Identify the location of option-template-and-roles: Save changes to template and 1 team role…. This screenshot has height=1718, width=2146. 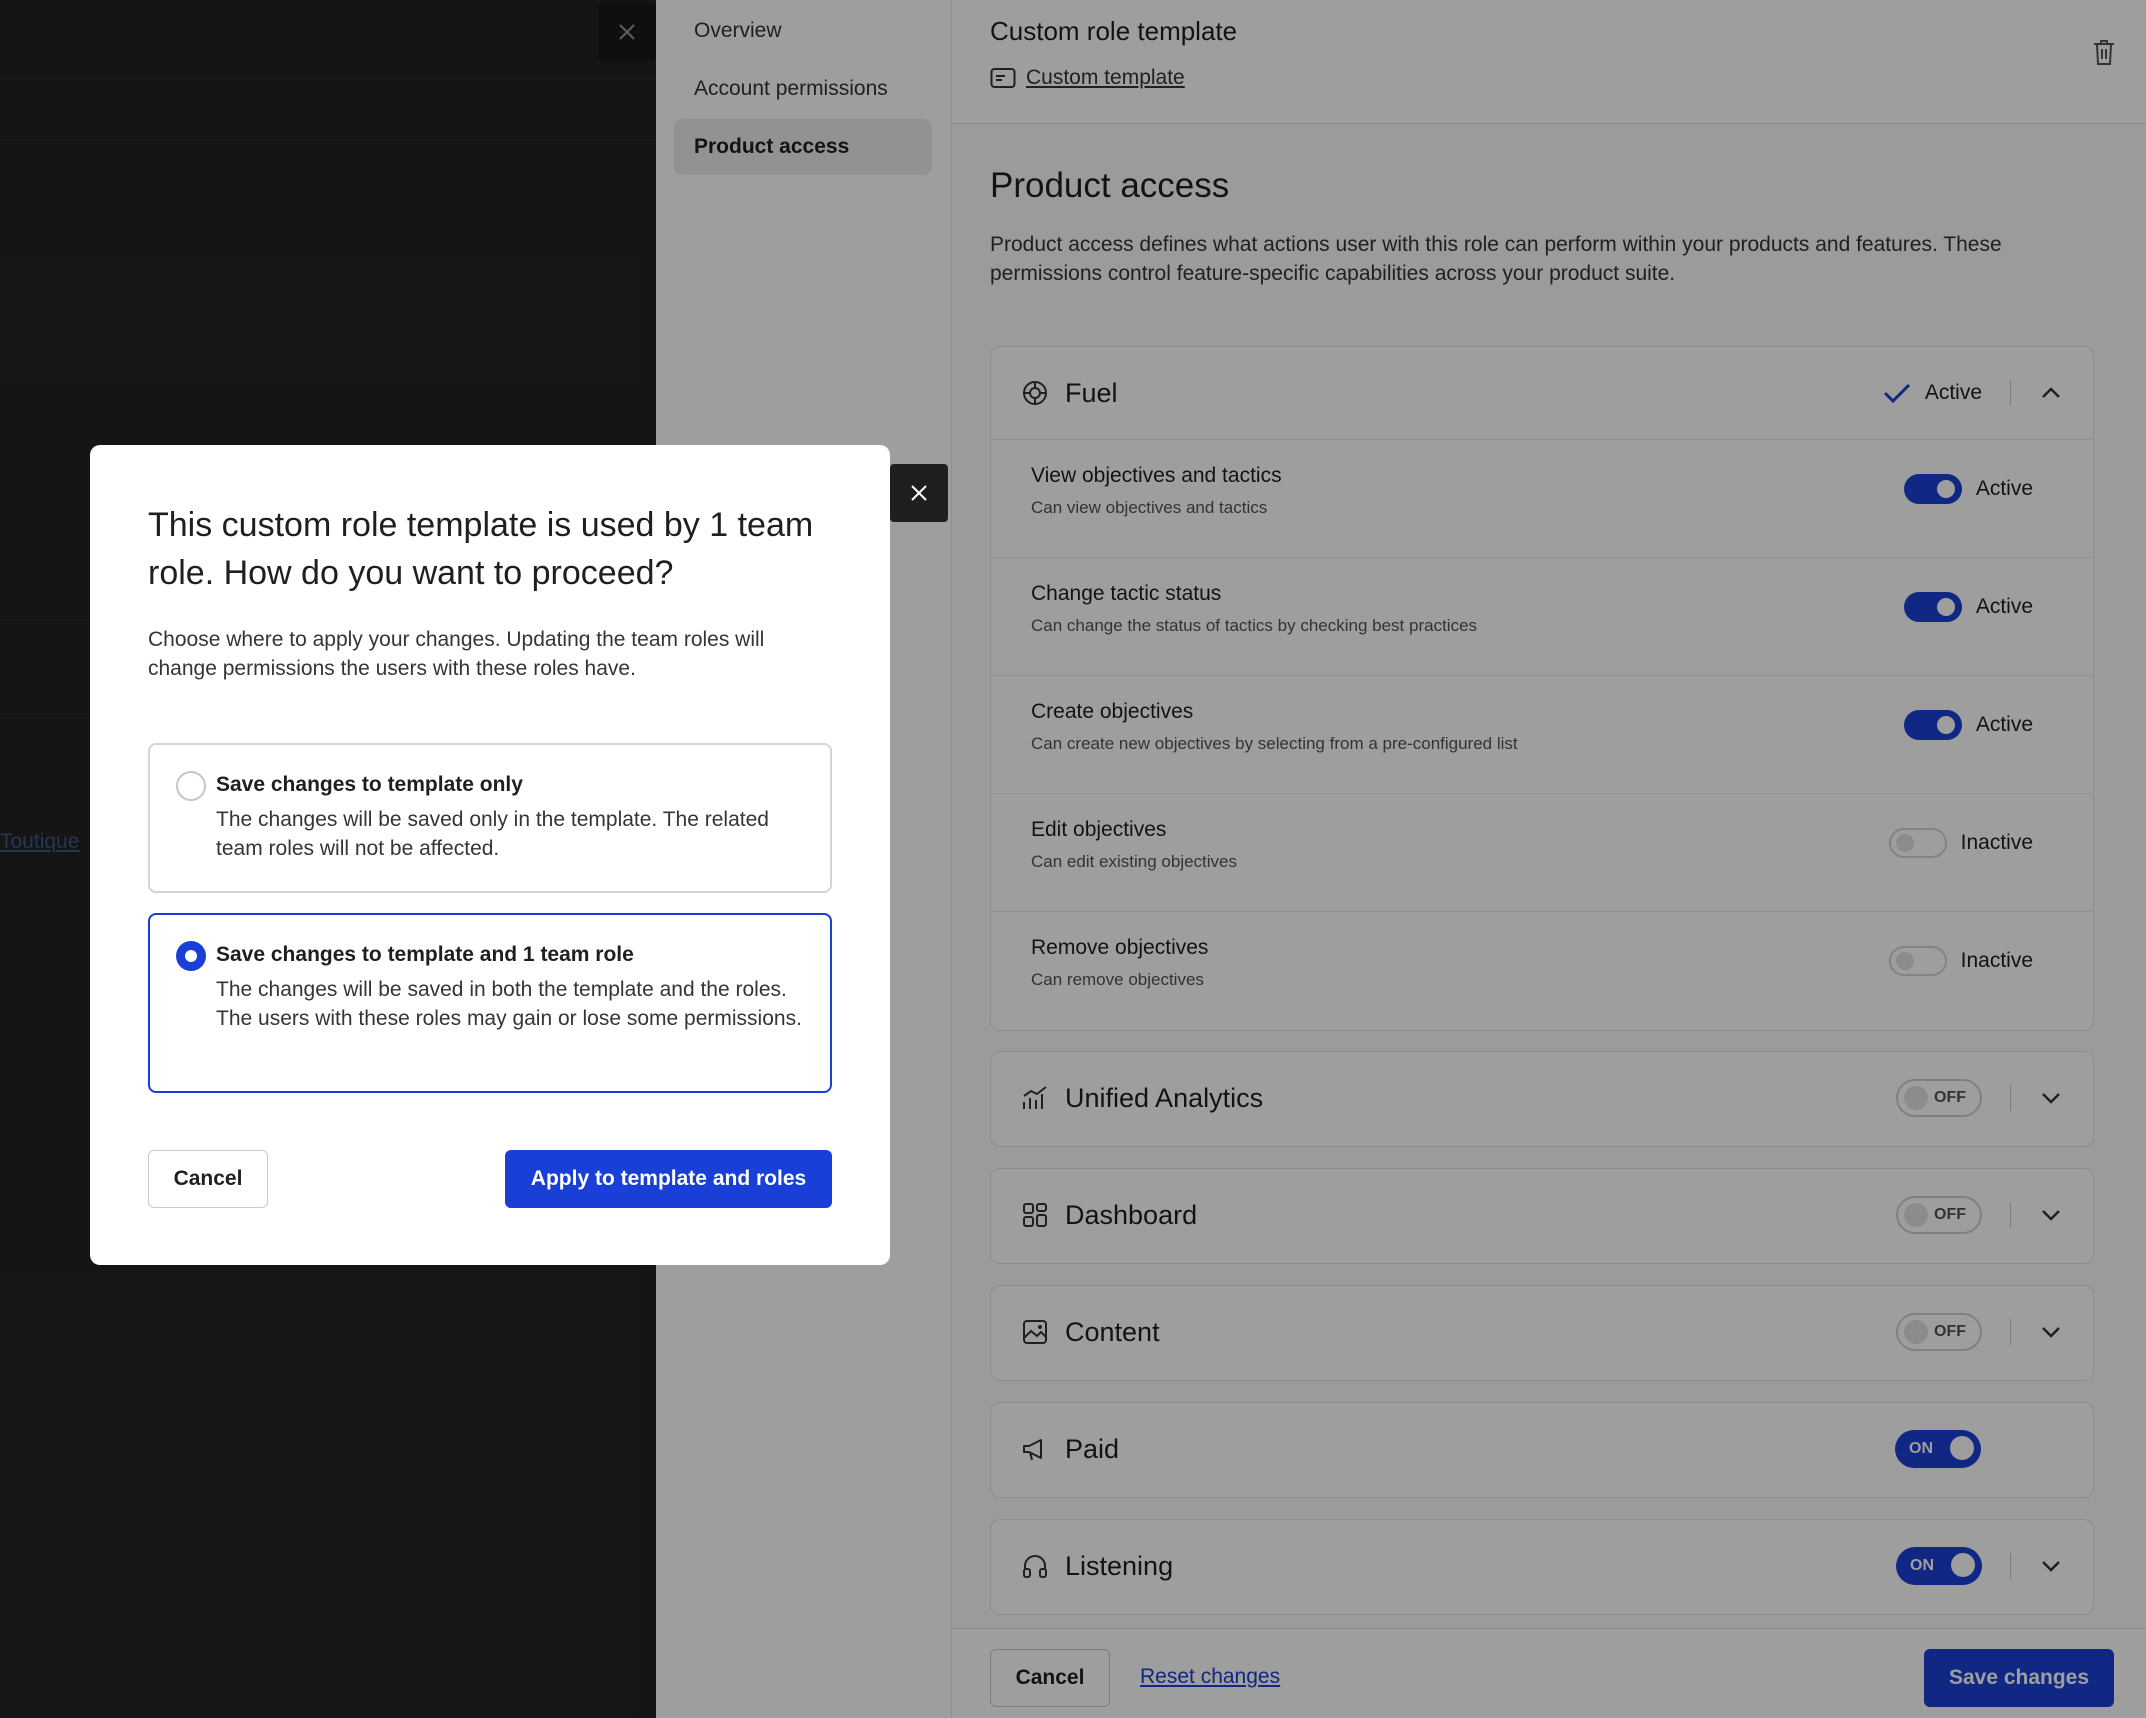
(490, 1003).